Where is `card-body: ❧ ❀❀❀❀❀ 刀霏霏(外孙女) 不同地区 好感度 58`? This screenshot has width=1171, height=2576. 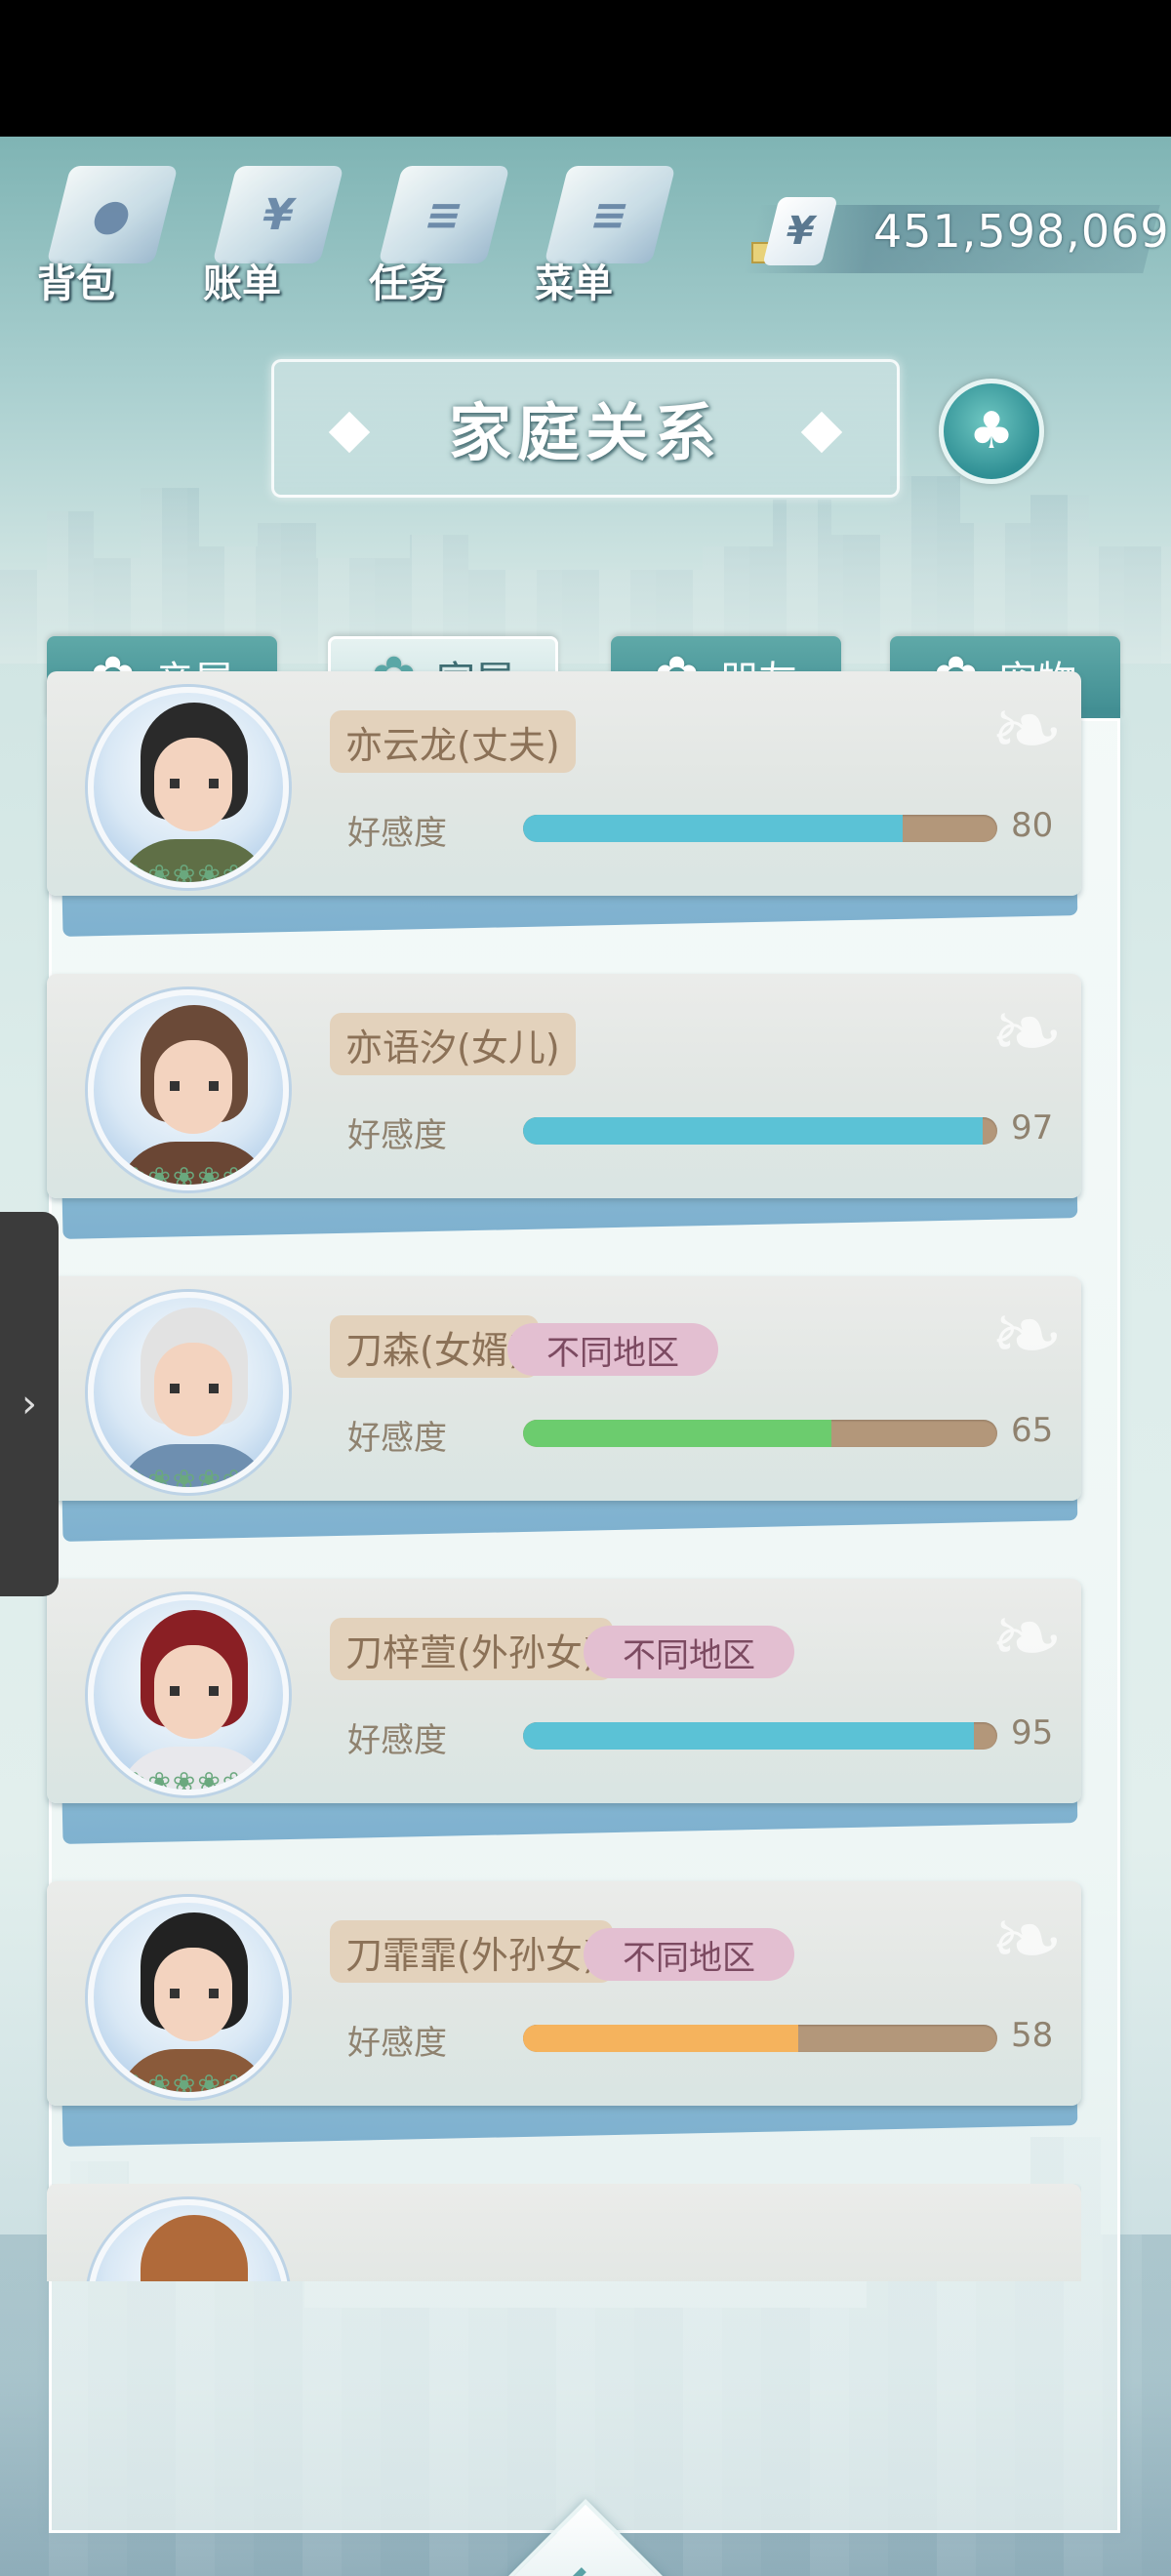
card-body: ❧ ❀❀❀❀❀ 刀霏霏(外孙女) 不同地区 好感度 58 is located at coordinates (564, 1993).